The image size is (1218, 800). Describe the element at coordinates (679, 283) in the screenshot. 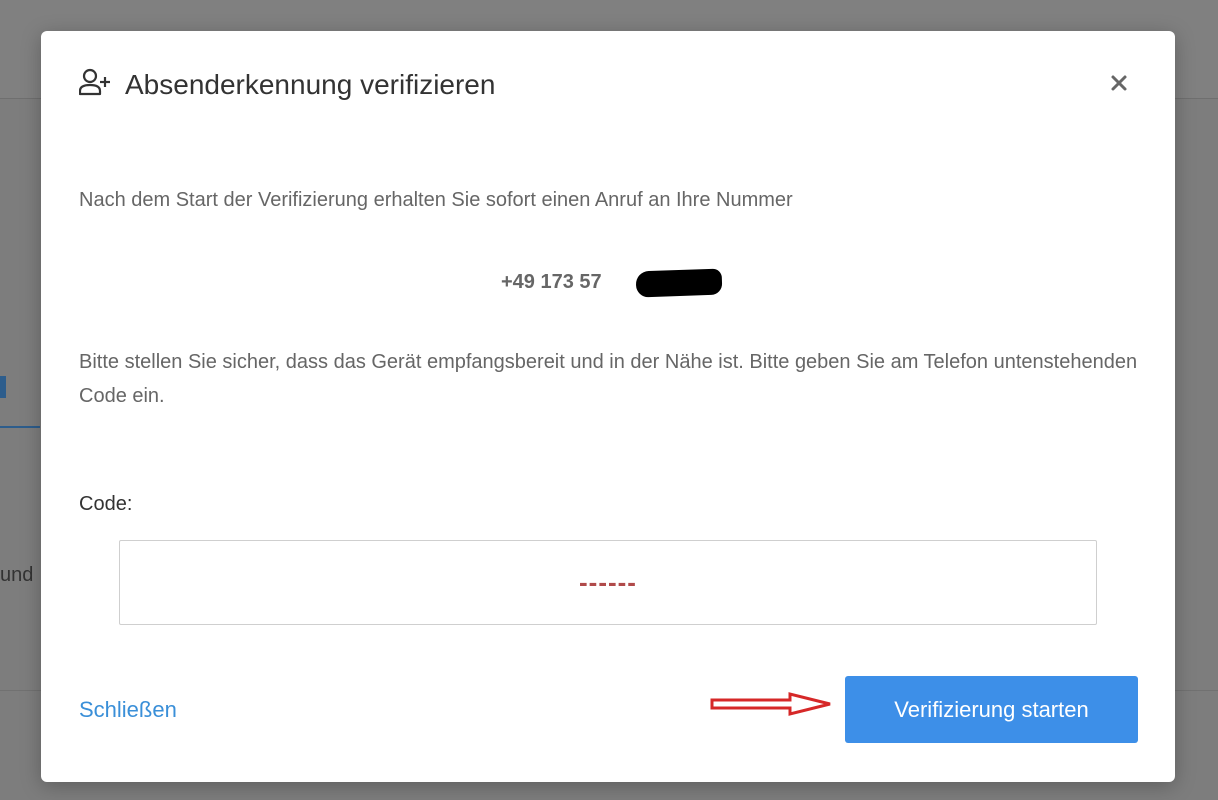

I see `redaction-mark` at that location.